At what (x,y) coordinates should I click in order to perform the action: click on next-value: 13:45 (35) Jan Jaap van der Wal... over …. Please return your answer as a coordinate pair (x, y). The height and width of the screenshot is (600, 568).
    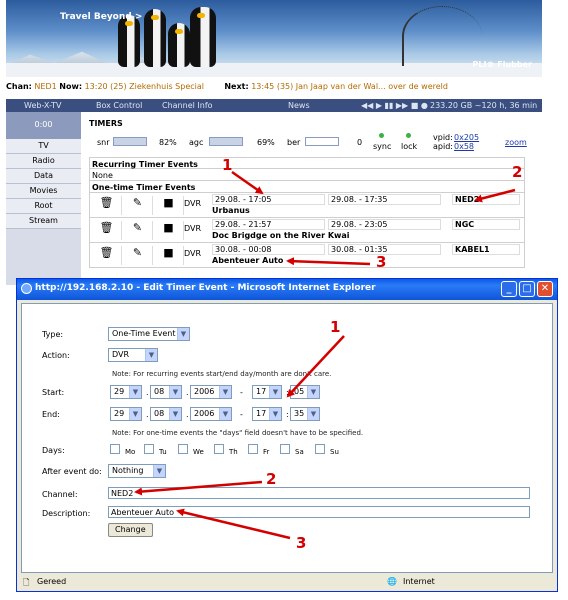
    Looking at the image, I should click on (349, 86).